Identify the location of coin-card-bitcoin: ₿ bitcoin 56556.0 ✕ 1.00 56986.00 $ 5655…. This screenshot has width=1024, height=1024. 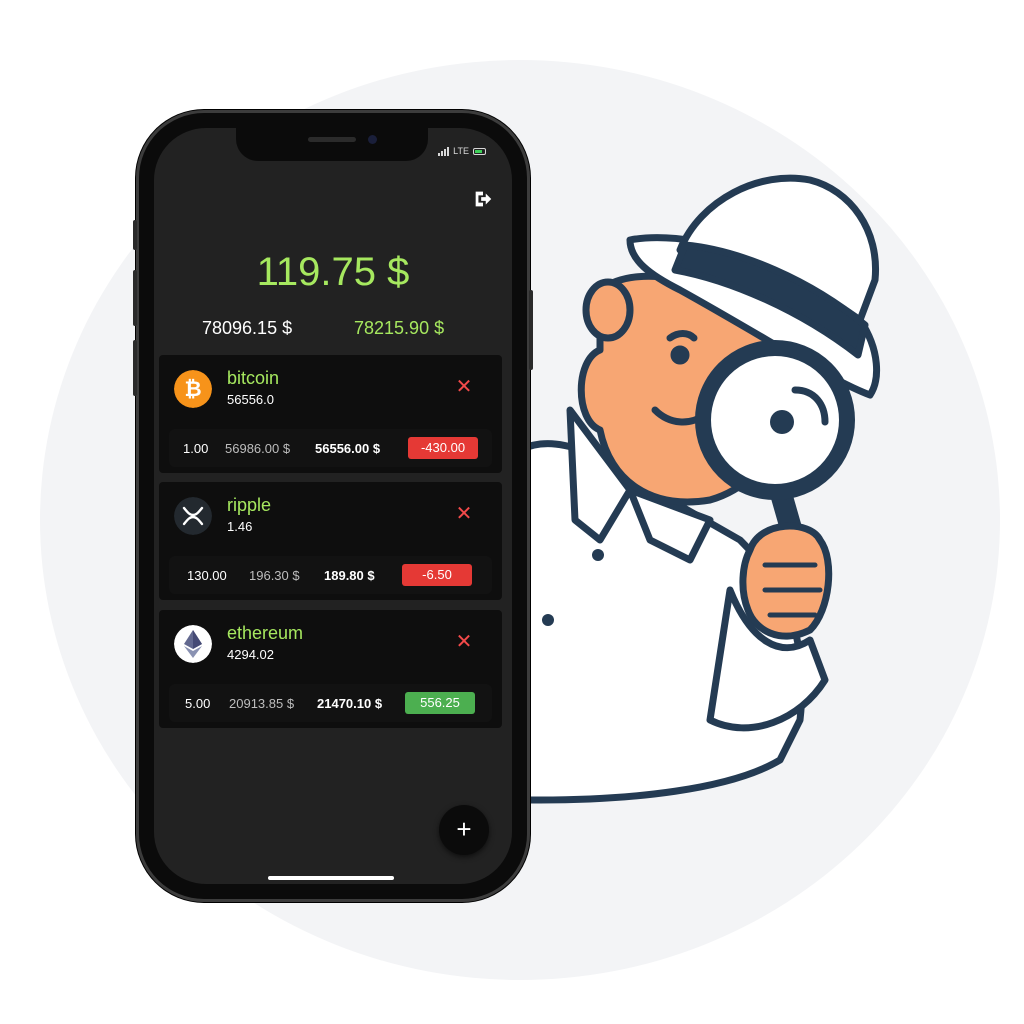
(330, 414).